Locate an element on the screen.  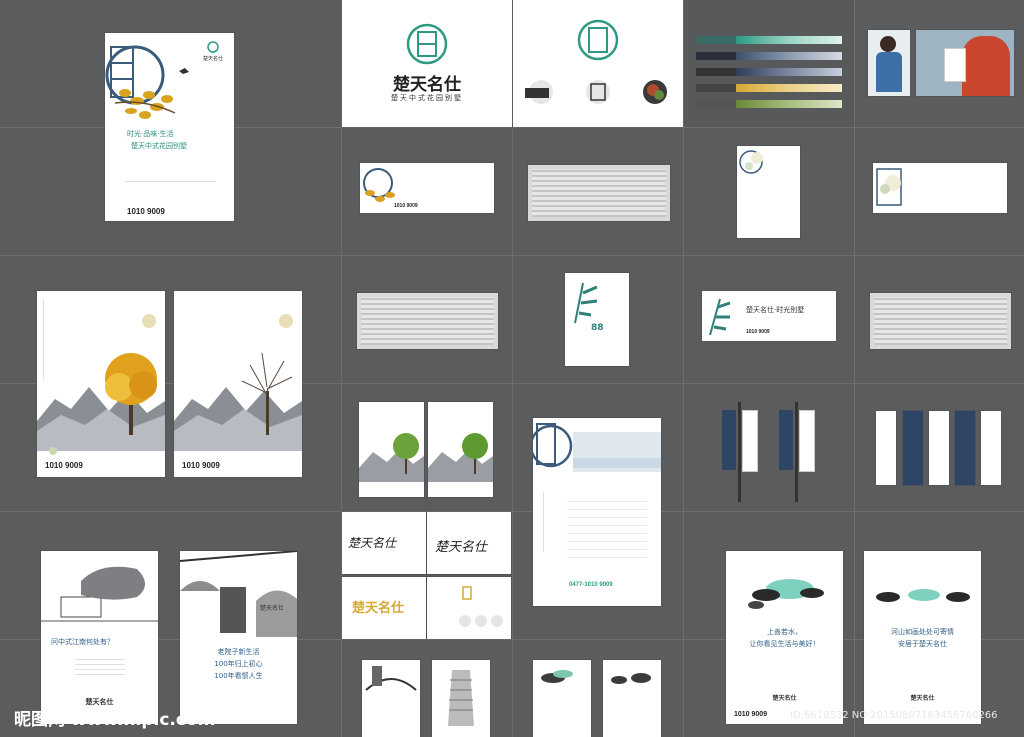
poster-autumn: 楚天名仕 时光·品味·生活 楚天中式花园别墅 1010 9009 is located at coordinates (169, 127).